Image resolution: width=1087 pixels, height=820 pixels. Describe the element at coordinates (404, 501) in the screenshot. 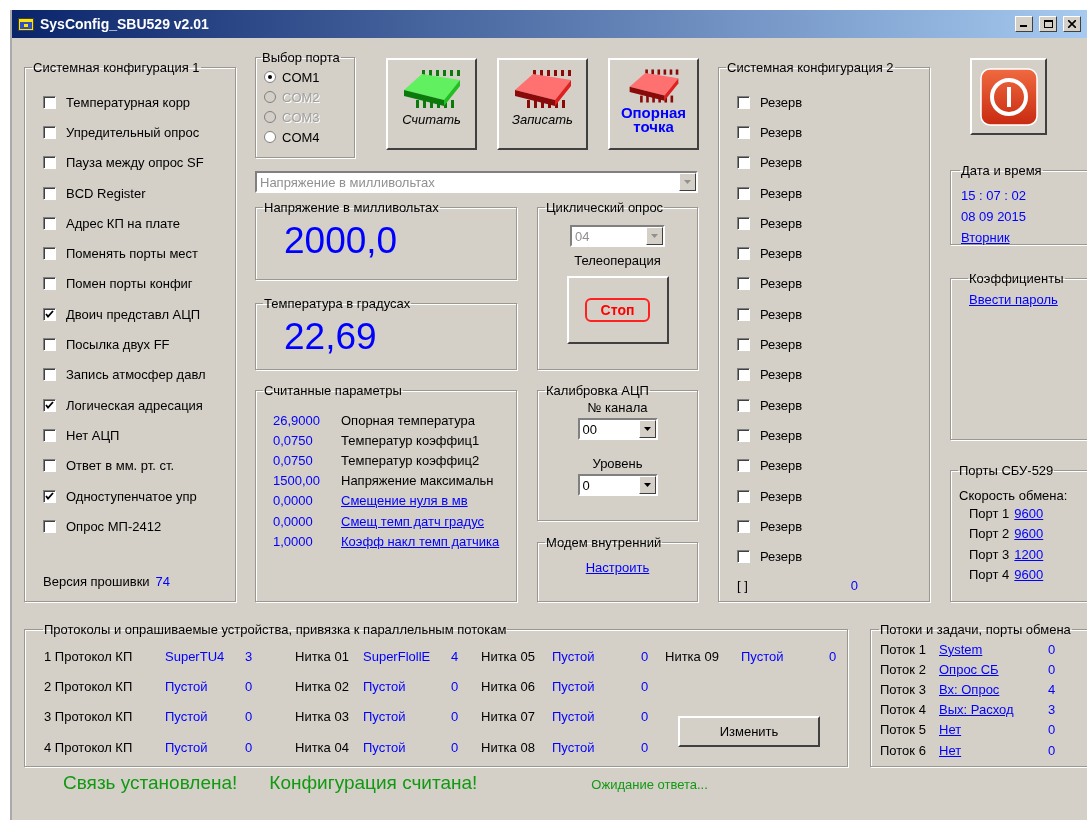

I see `parameter-link: Смещение нуля в мв` at that location.